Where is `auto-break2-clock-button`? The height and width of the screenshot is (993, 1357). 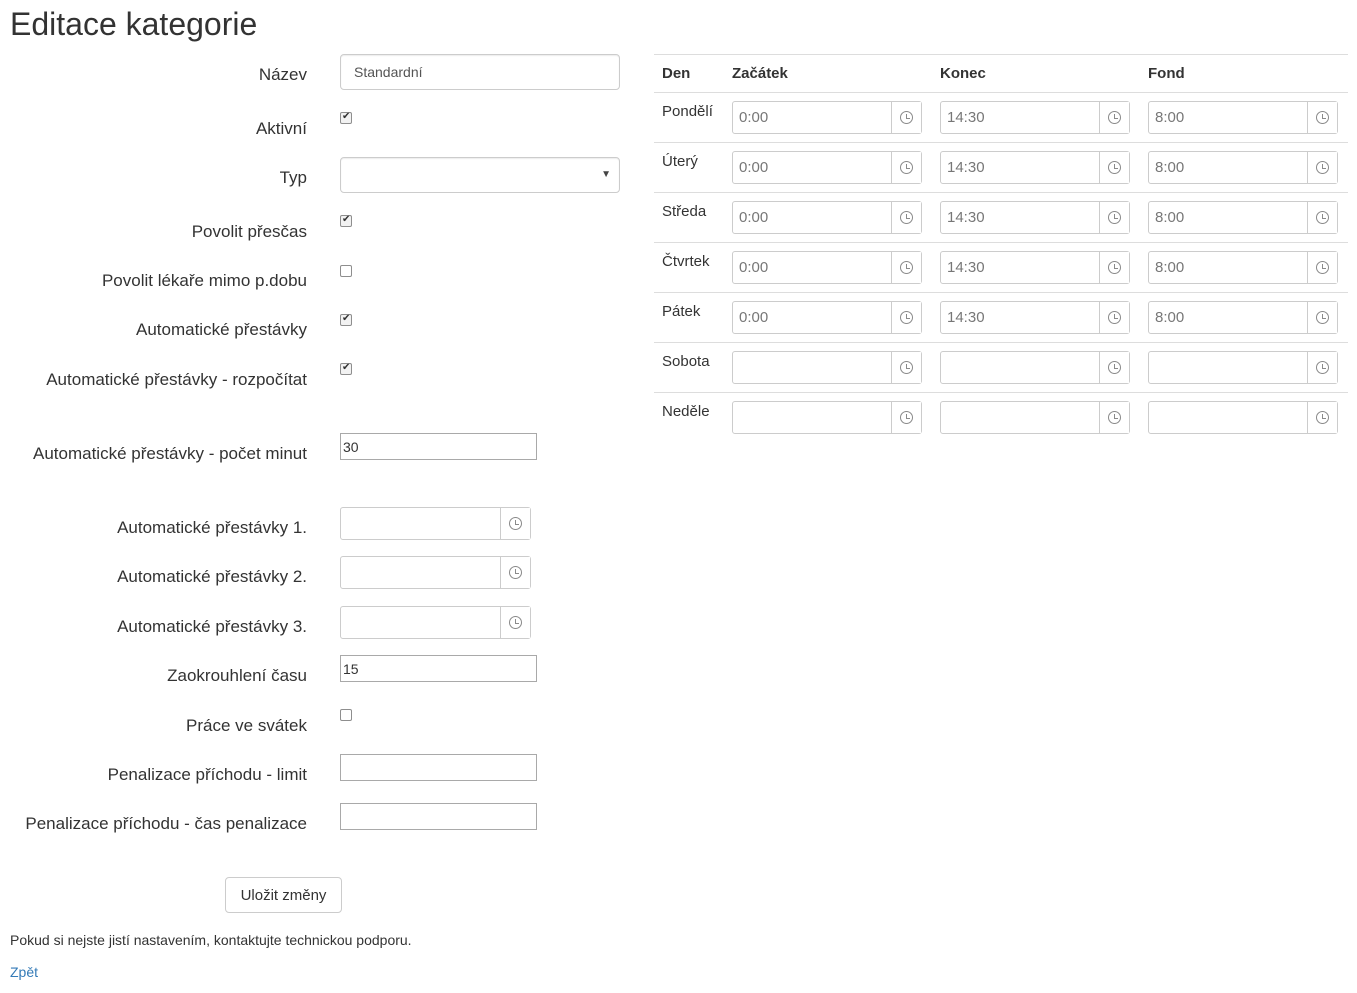 auto-break2-clock-button is located at coordinates (515, 572).